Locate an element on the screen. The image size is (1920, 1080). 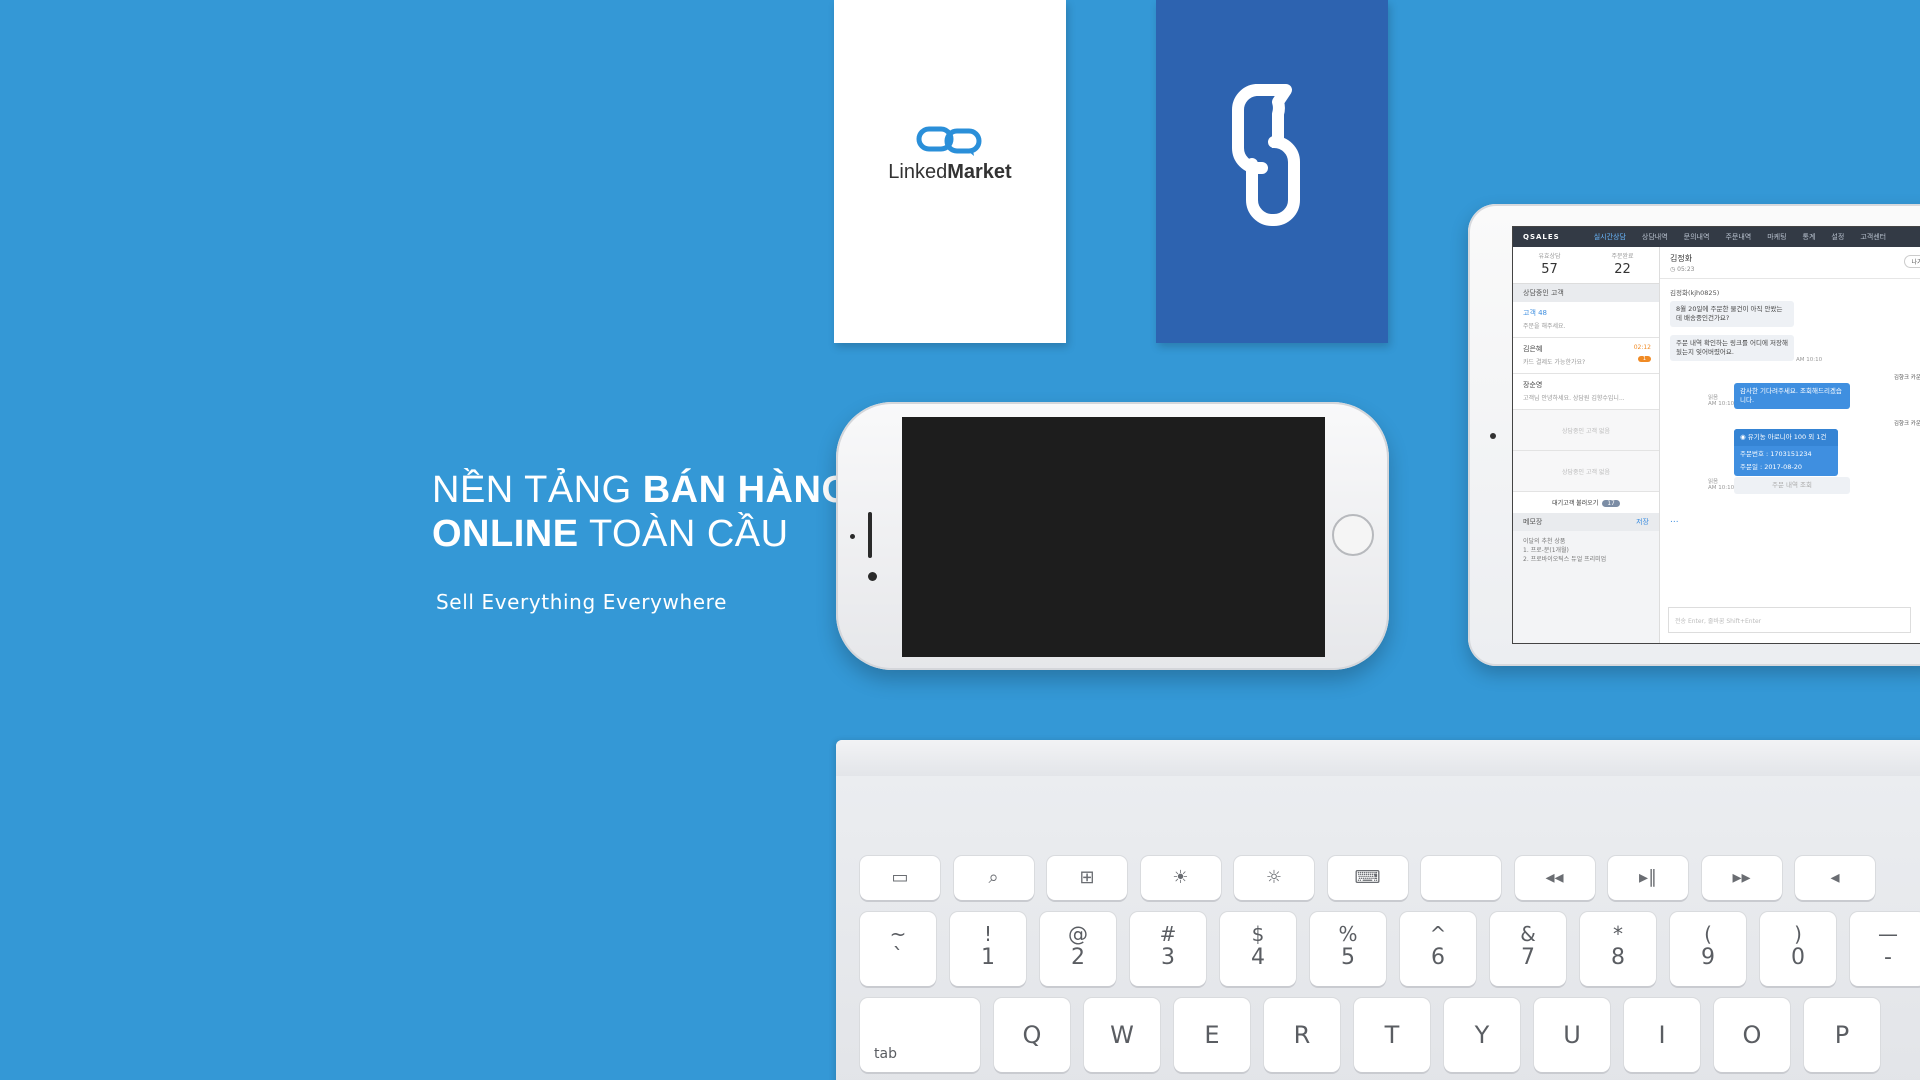
key-y: Y is located at coordinates (1482, 1035).